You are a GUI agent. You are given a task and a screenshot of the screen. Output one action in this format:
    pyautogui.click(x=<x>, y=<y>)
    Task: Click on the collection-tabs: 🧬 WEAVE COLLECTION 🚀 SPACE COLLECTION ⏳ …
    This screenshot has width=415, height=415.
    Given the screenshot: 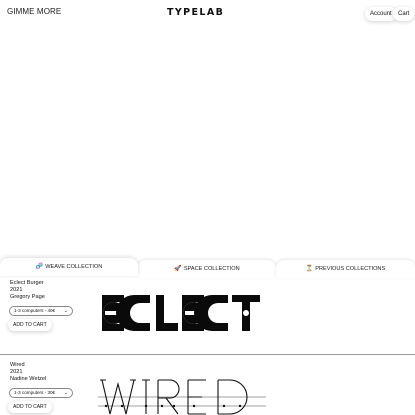 What is the action you would take?
    pyautogui.click(x=207, y=267)
    